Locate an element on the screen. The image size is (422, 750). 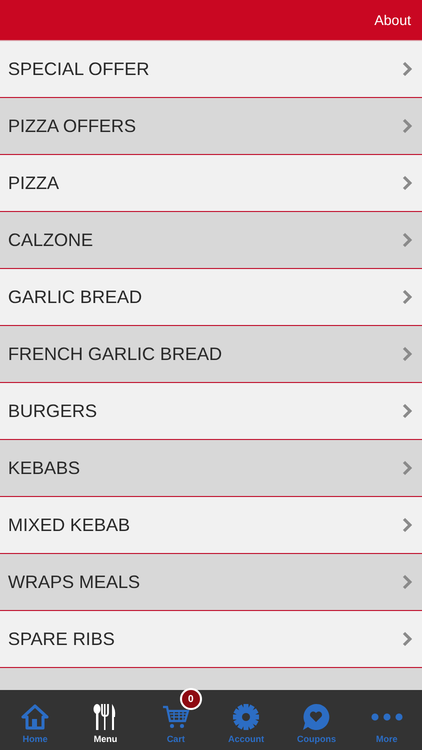
menu-row: CALZONE is located at coordinates (211, 240).